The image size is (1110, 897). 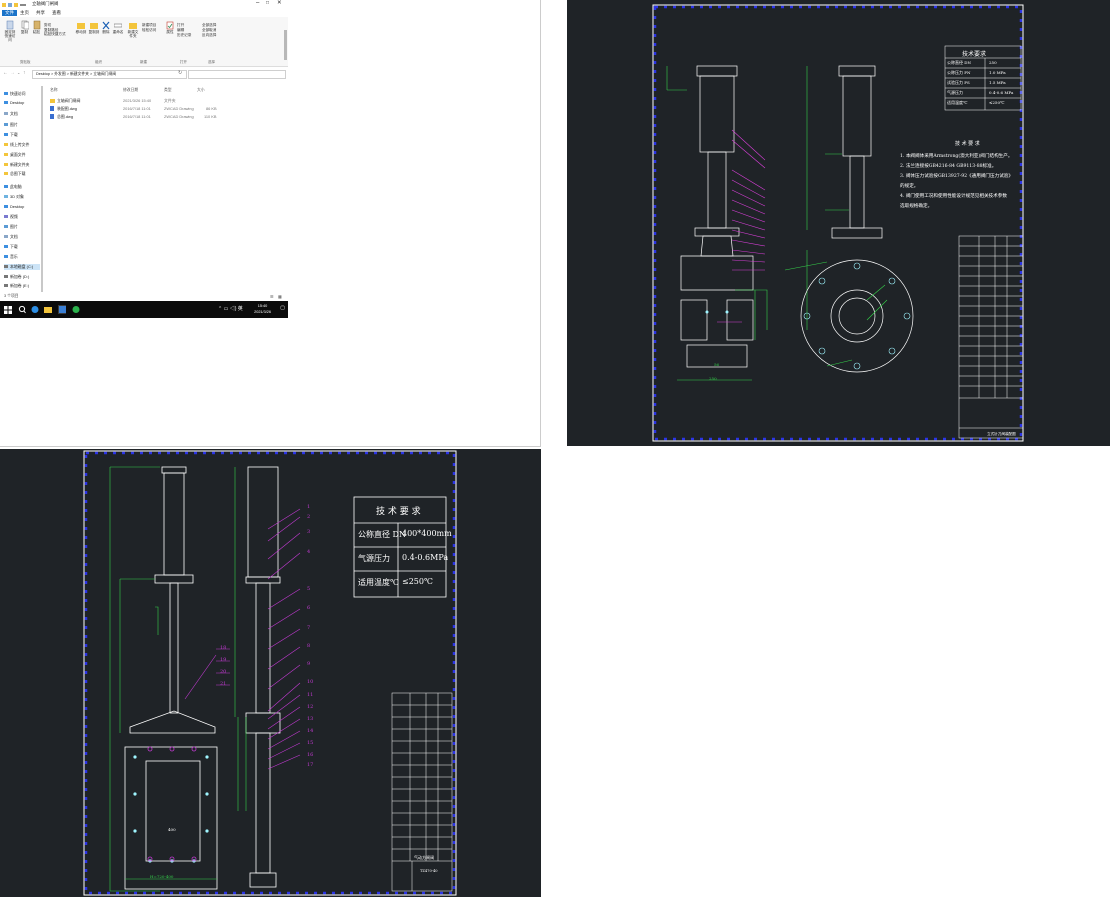 I want to click on copy-button: 复制, so click(x=24, y=27).